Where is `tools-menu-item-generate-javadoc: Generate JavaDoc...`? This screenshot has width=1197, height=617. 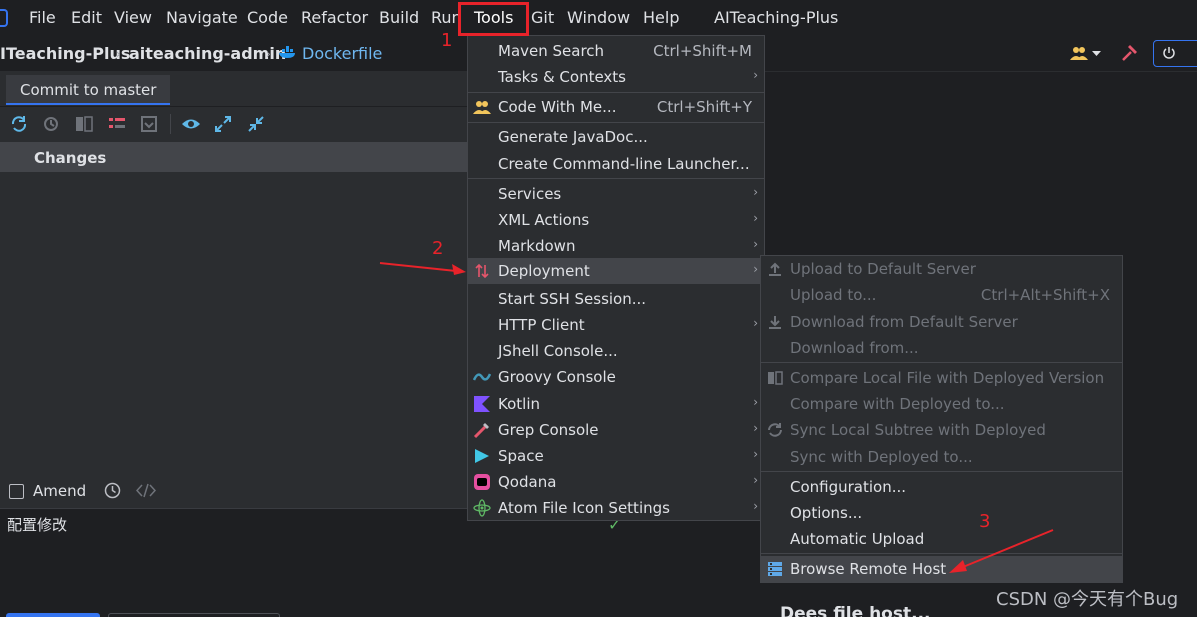 tools-menu-item-generate-javadoc: Generate JavaDoc... is located at coordinates (616, 137).